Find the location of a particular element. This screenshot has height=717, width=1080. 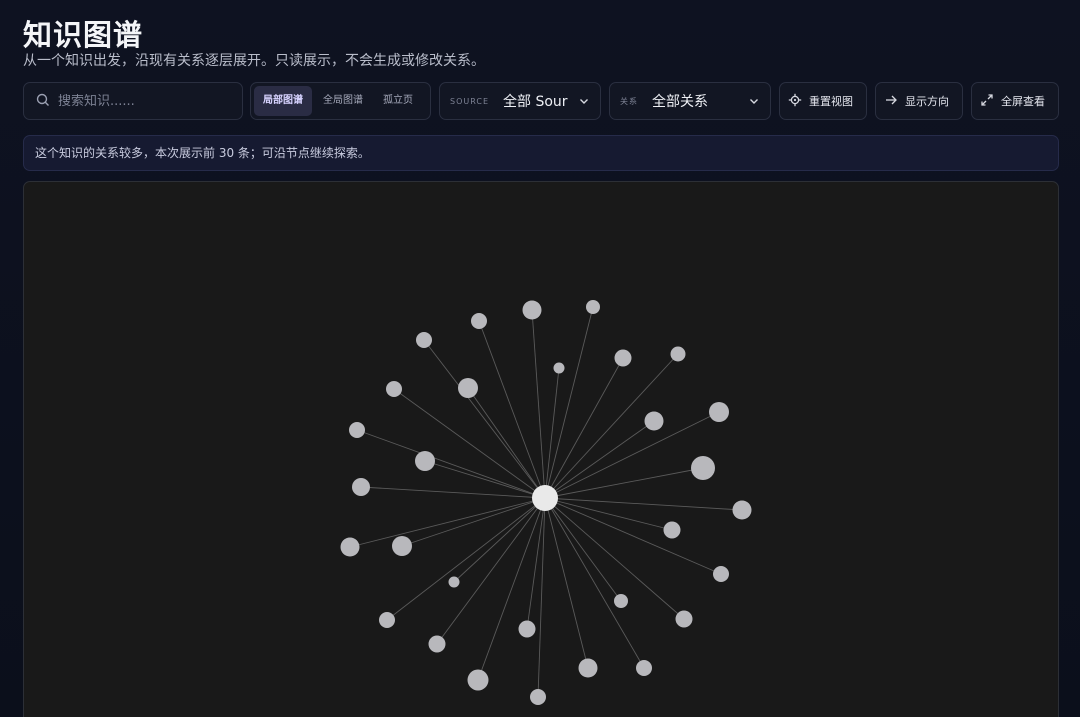

view-mode-switch: 局部图谱 全局图谱 孤立页 is located at coordinates (340, 101).